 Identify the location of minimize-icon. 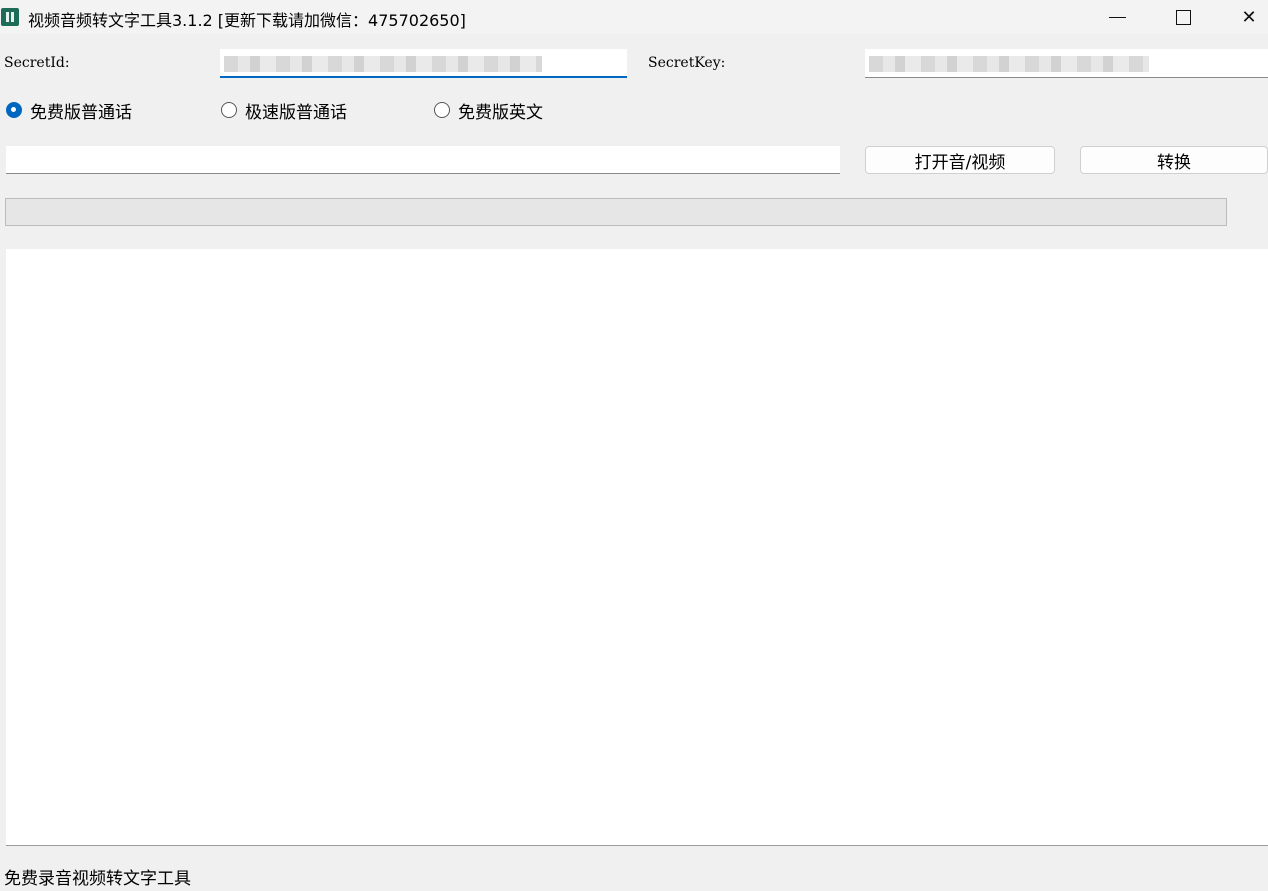
(1117, 17).